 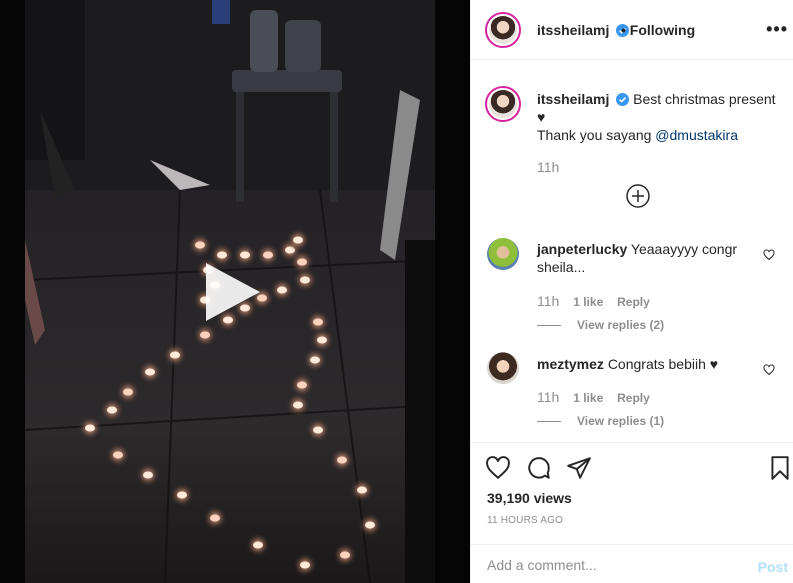 What do you see at coordinates (573, 99) in the screenshot?
I see `caption-username: itssheilamj` at bounding box center [573, 99].